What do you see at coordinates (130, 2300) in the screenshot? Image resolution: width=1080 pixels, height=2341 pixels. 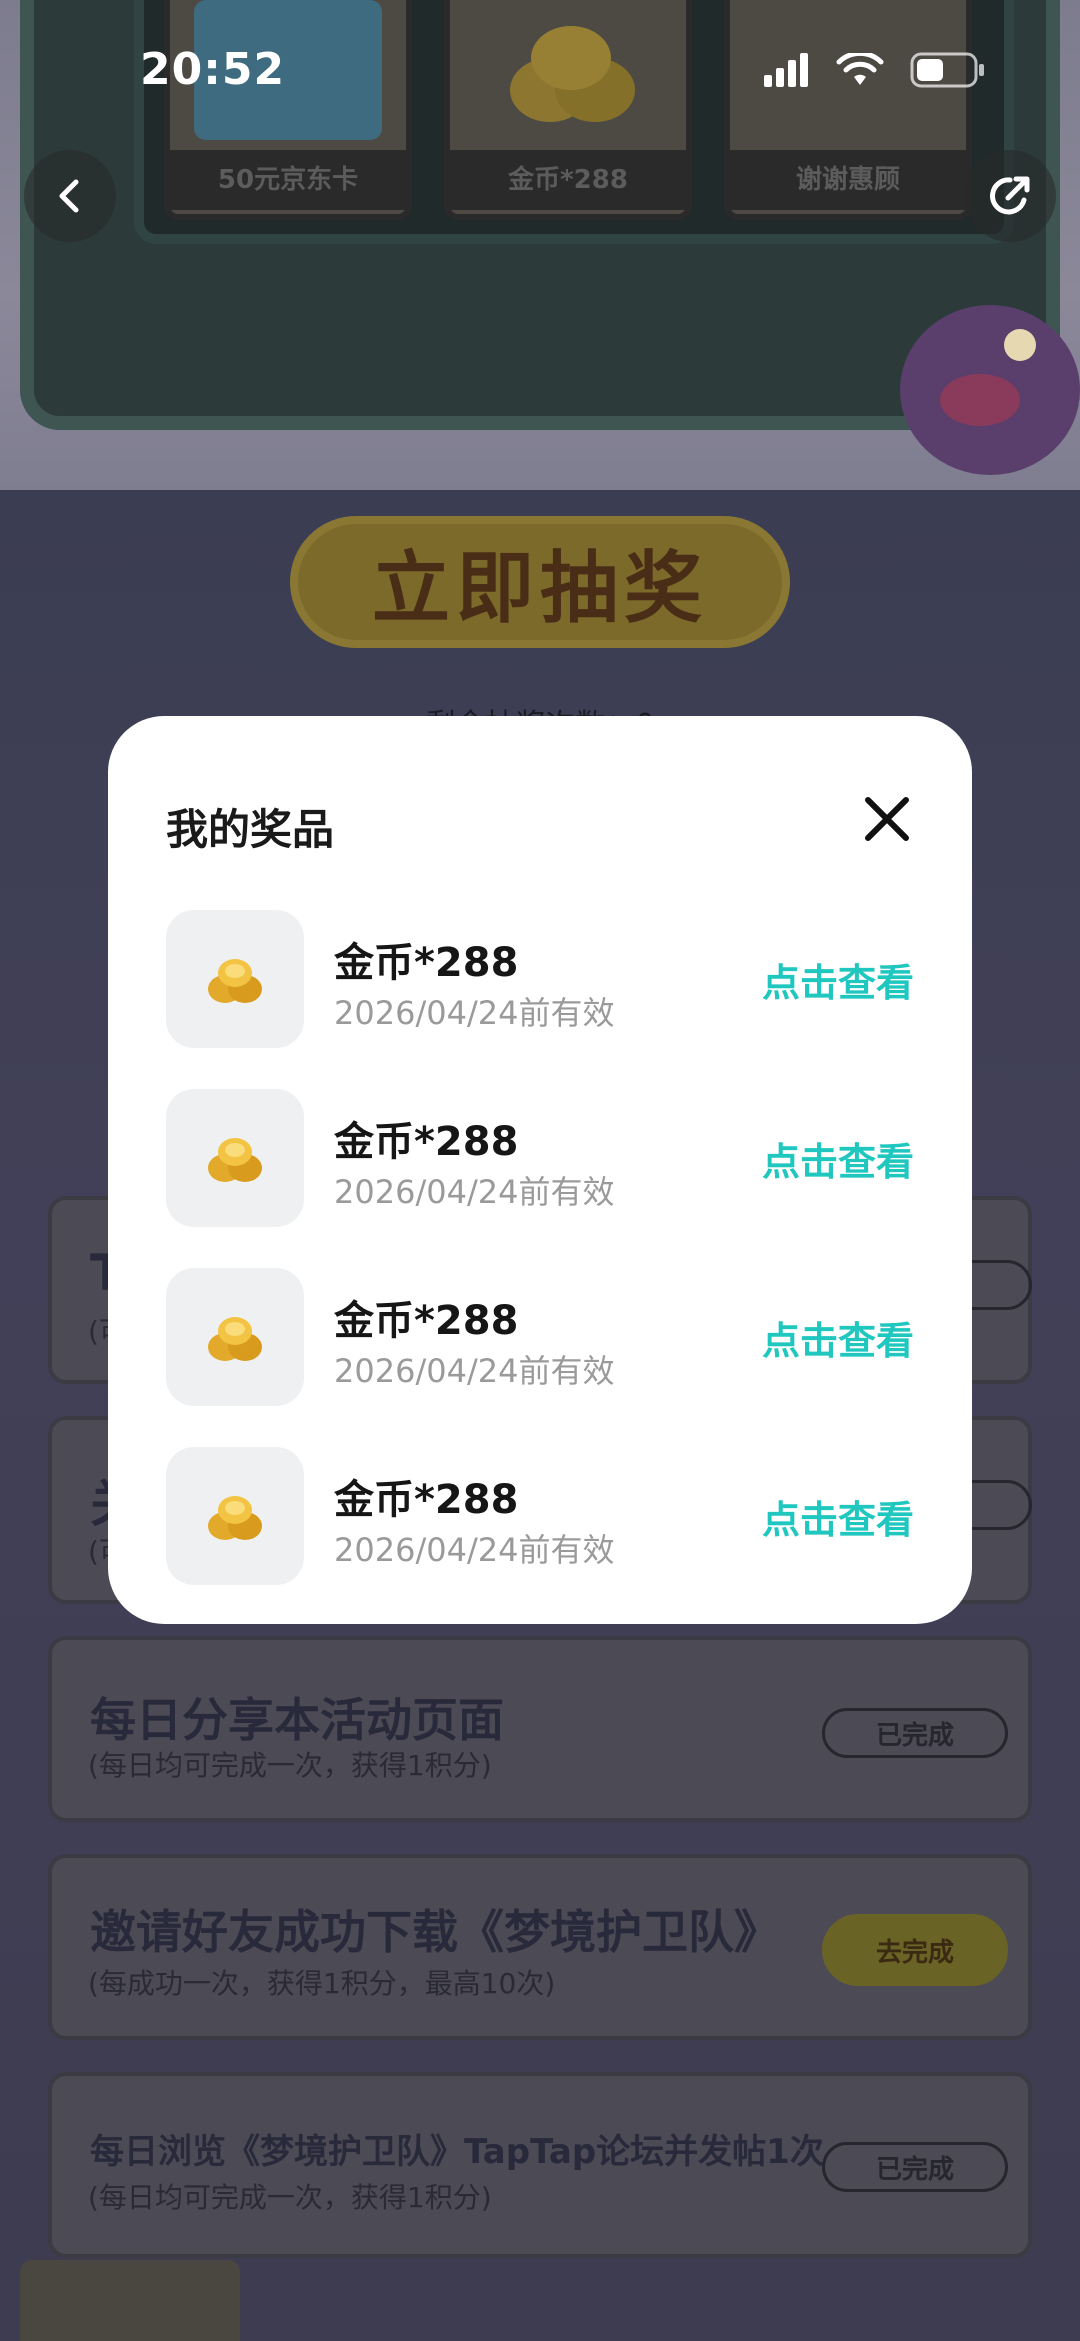 I see `decoration-bottom` at bounding box center [130, 2300].